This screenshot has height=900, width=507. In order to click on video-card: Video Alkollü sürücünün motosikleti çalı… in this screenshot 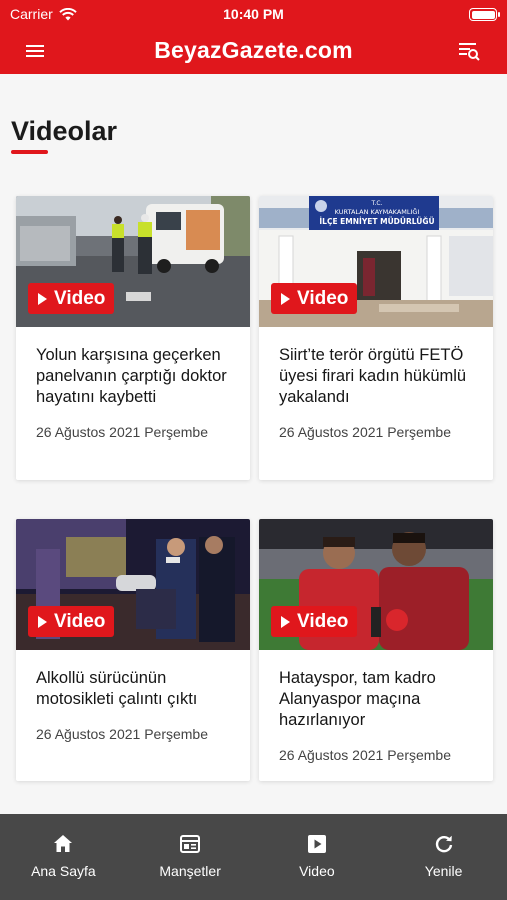, I will do `click(133, 650)`.